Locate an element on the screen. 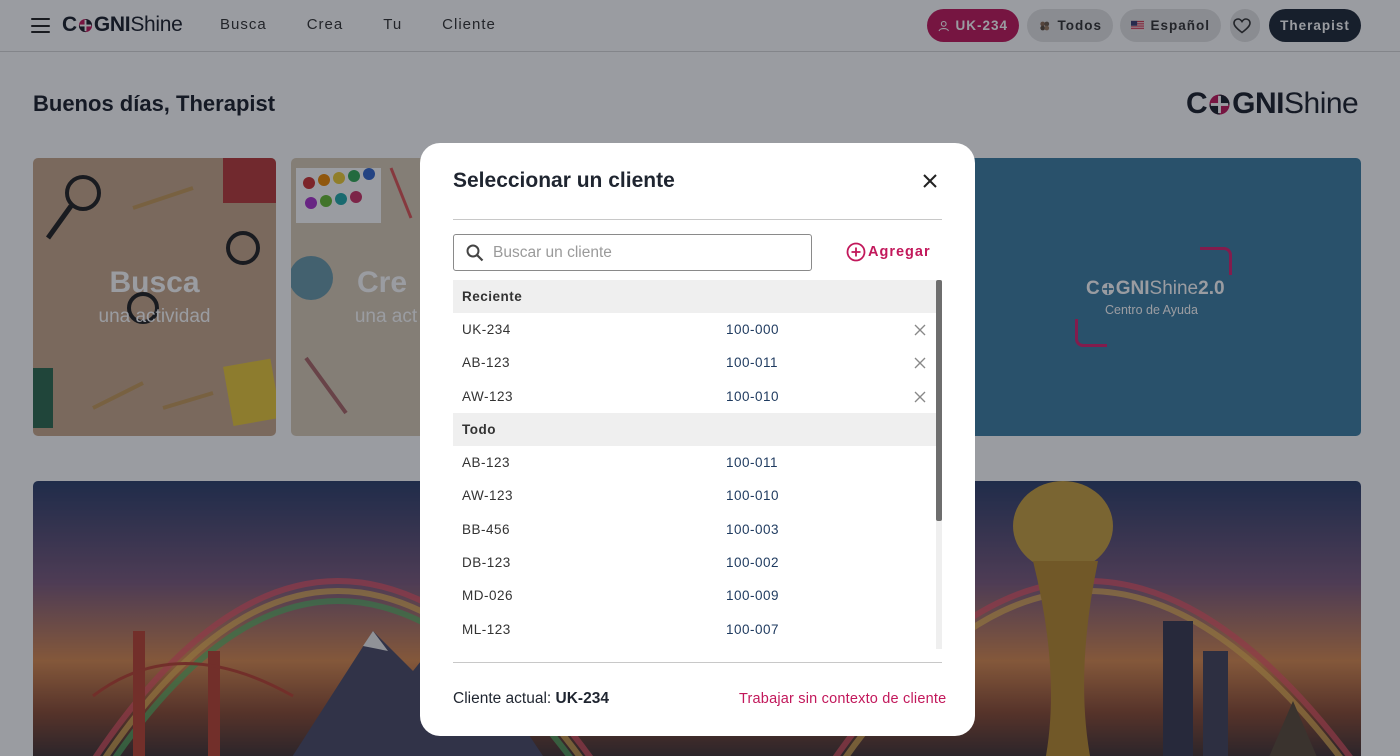 The height and width of the screenshot is (756, 1400). client-row: ML-123 100-007 is located at coordinates (694, 628).